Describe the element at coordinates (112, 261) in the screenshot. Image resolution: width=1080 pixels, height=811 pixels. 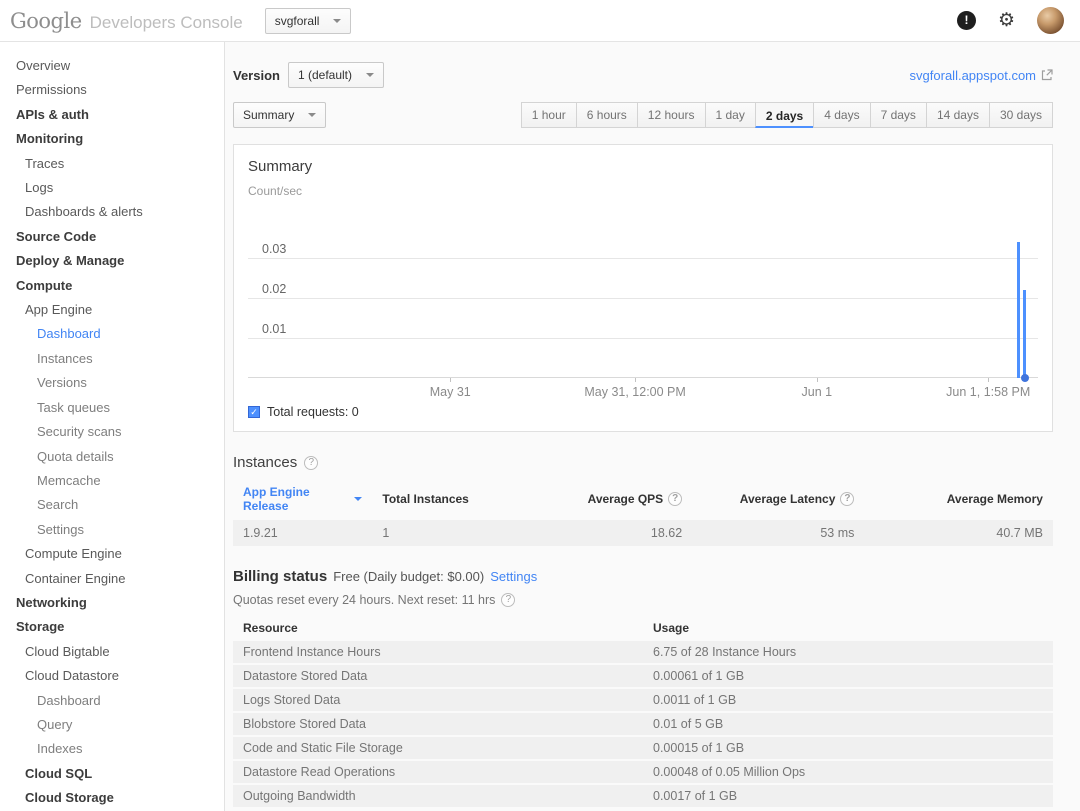
I see `sidebar-item-deploy-manage: Deploy & Manage` at that location.